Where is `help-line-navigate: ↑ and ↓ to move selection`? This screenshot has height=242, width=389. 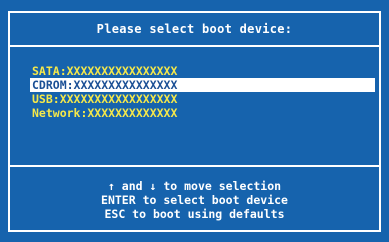
help-line-navigate: ↑ and ↓ to move selection is located at coordinates (194, 186).